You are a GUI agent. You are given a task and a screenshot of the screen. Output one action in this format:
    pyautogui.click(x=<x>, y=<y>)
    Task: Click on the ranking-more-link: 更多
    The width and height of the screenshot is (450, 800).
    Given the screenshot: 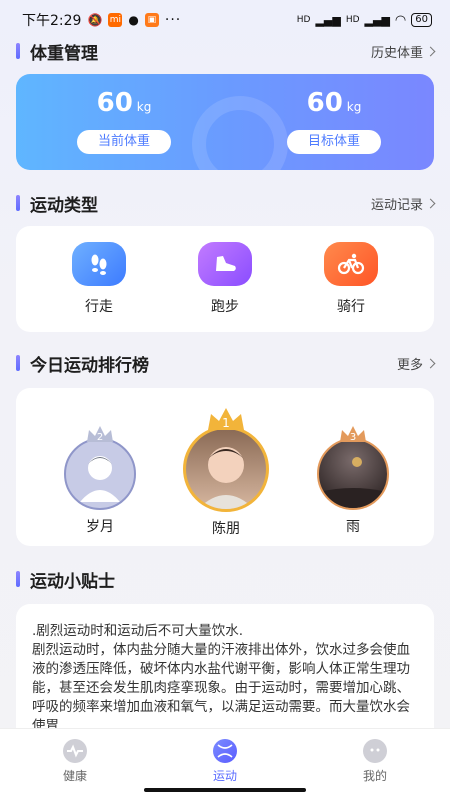 What is the action you would take?
    pyautogui.click(x=416, y=363)
    